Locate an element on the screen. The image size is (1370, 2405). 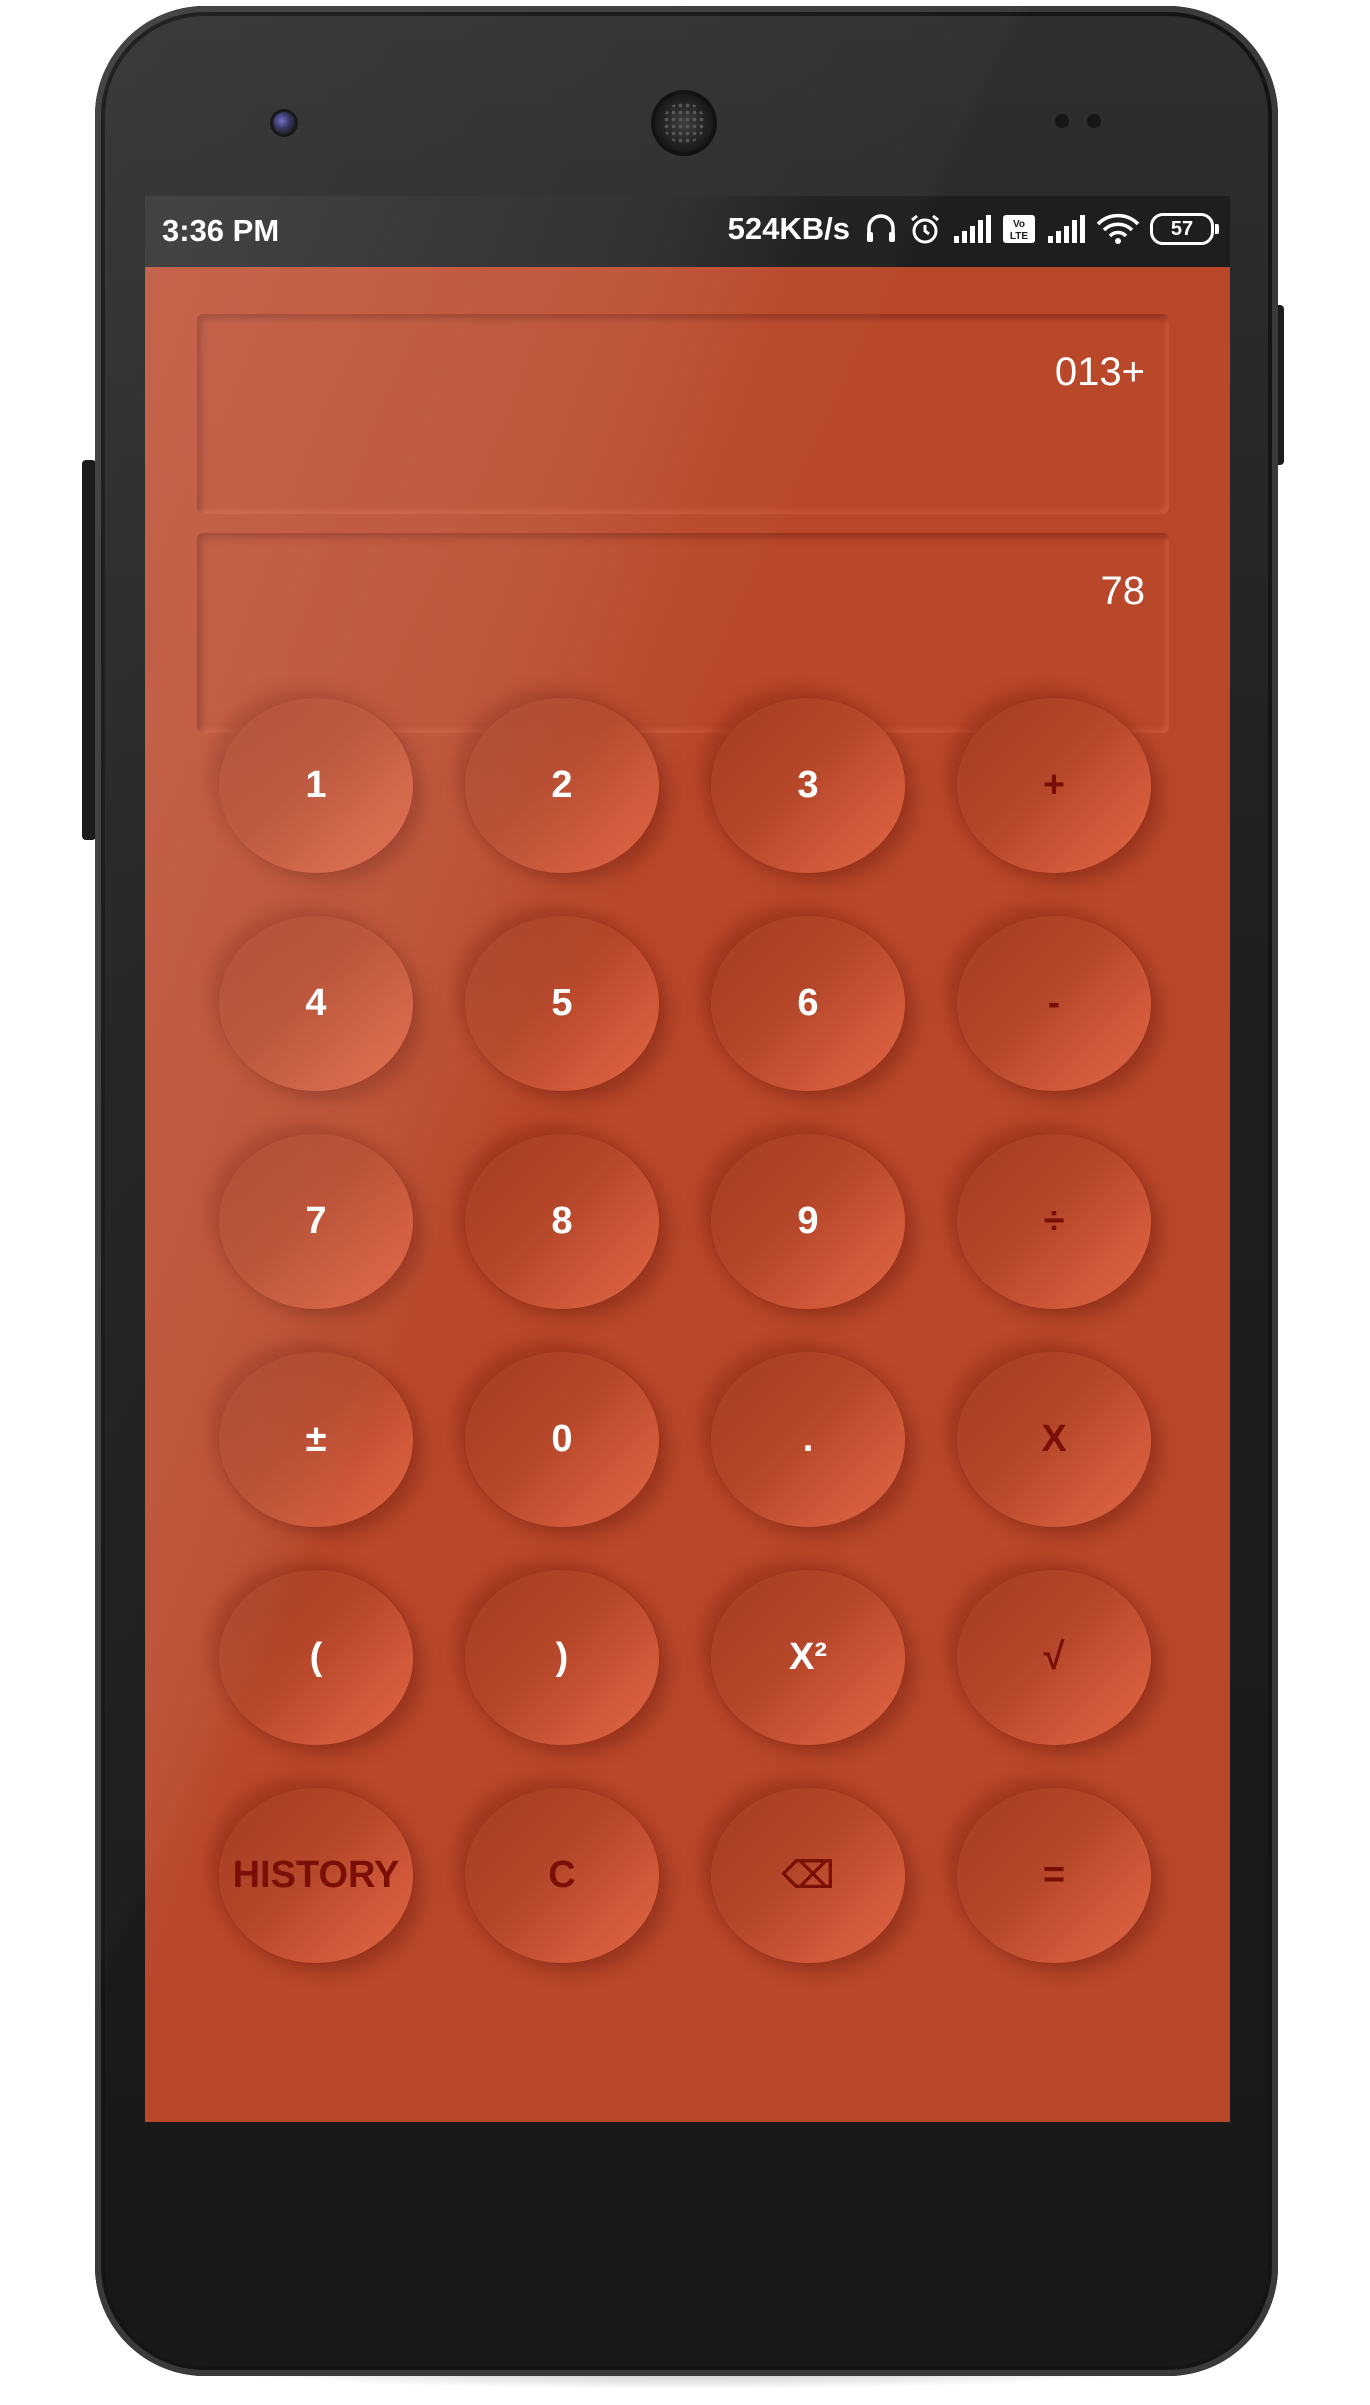
sqrt-button: √ is located at coordinates (1054, 1657).